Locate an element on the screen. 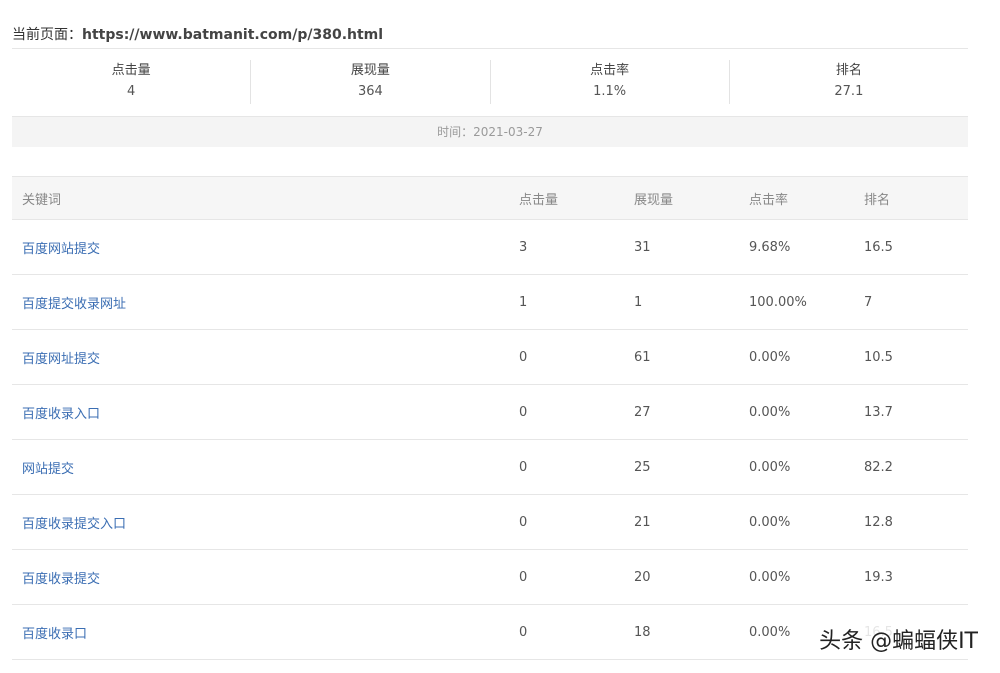  keyword-cell: 百度收录入口 is located at coordinates (260, 412).